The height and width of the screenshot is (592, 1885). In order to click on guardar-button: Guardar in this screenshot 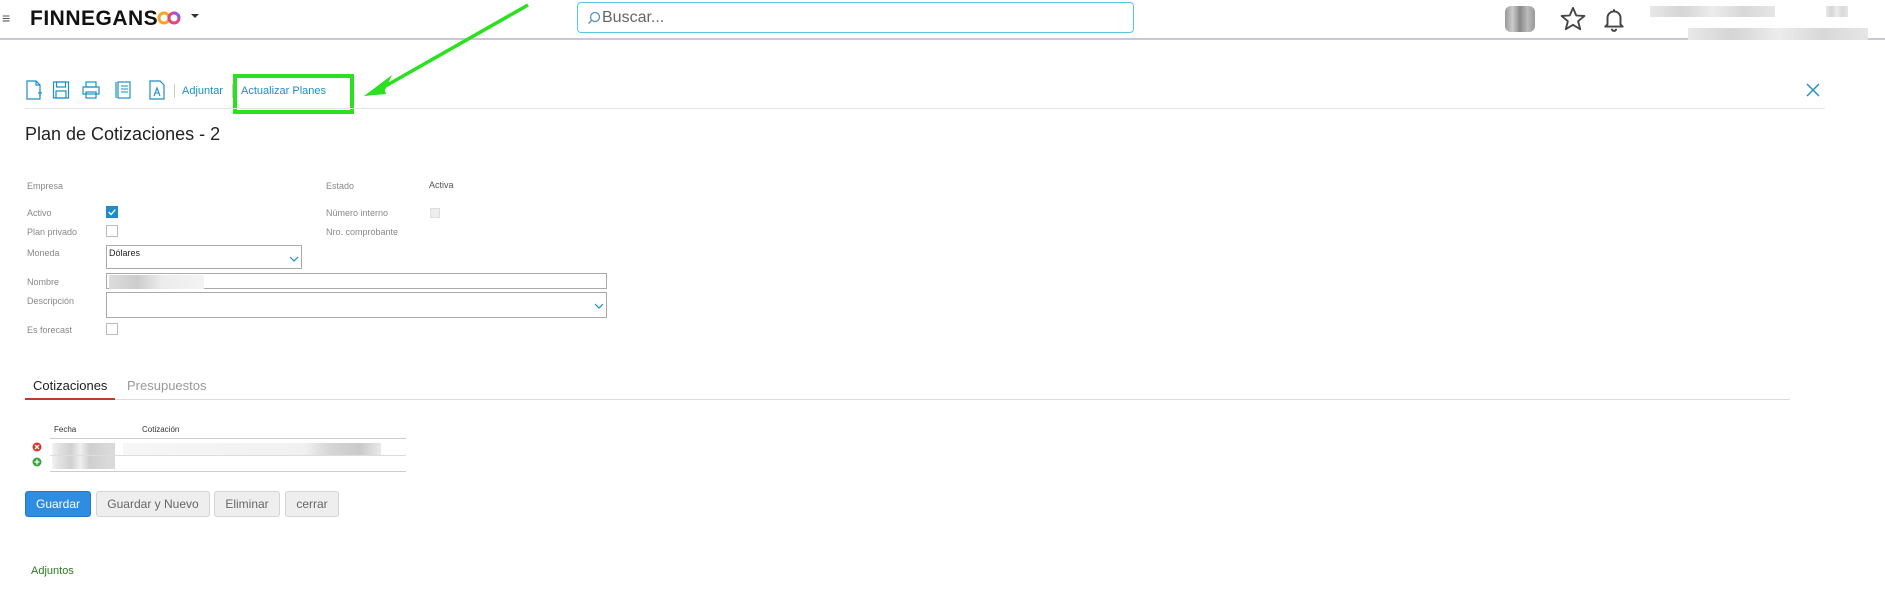, I will do `click(58, 504)`.